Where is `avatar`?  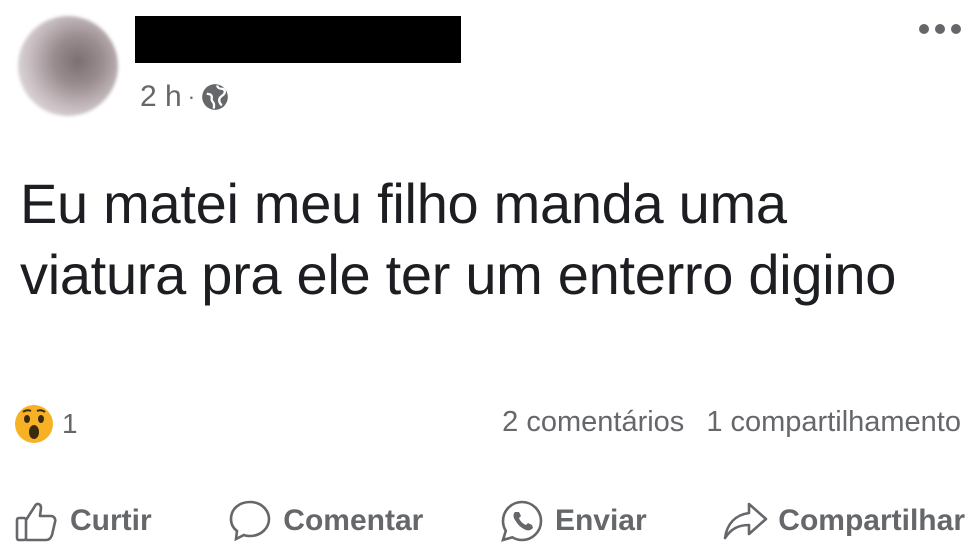
avatar is located at coordinates (68, 66).